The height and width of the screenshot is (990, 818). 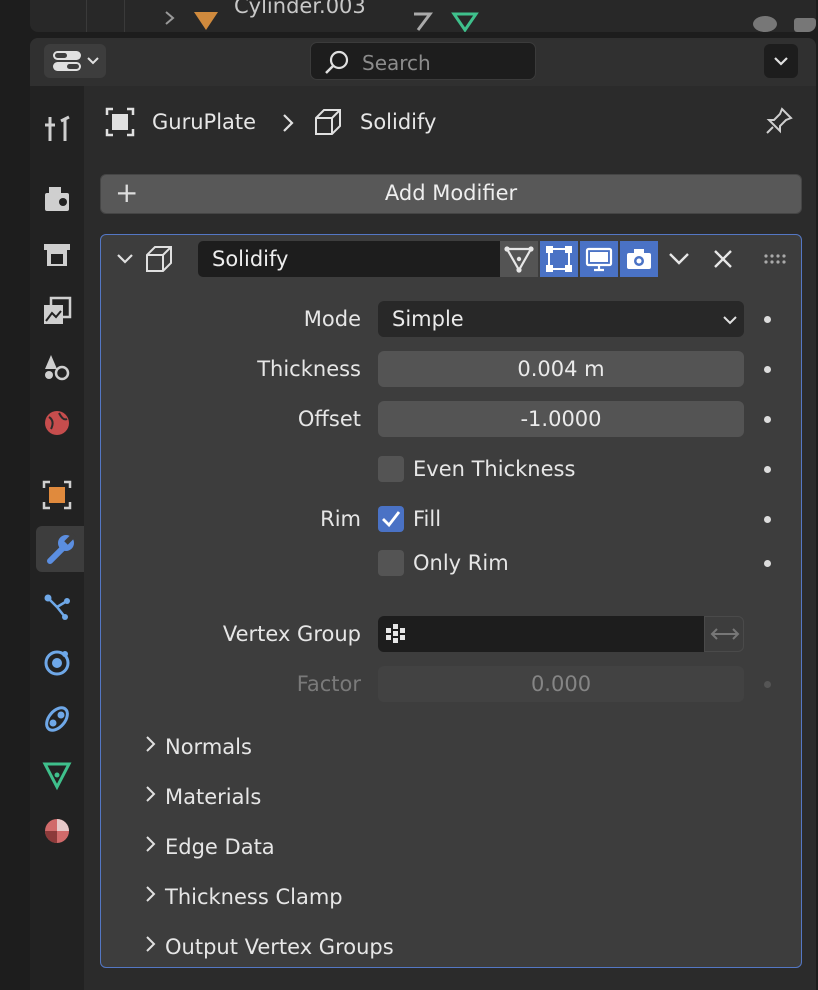 I want to click on particles-icon, so click(x=57, y=607).